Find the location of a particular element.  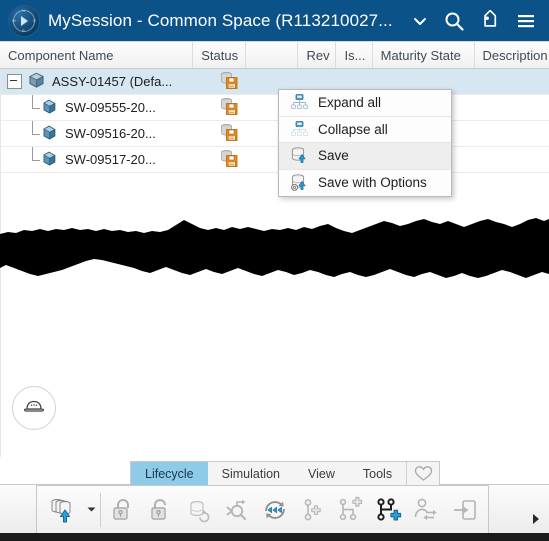

tab-label: Simulation is located at coordinates (251, 473).